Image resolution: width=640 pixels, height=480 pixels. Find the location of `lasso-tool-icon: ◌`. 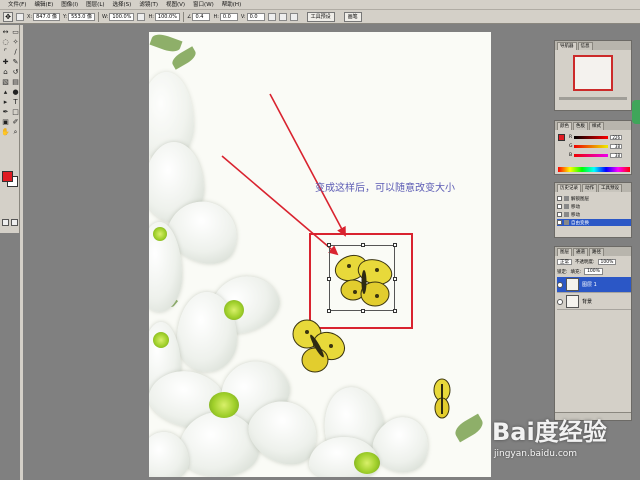

lasso-tool-icon: ◌ is located at coordinates (5, 42).